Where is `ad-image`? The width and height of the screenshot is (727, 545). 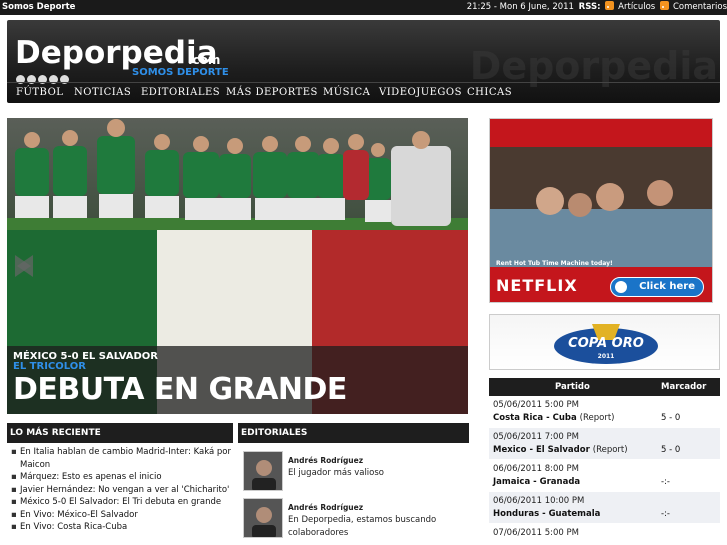 ad-image is located at coordinates (601, 210).